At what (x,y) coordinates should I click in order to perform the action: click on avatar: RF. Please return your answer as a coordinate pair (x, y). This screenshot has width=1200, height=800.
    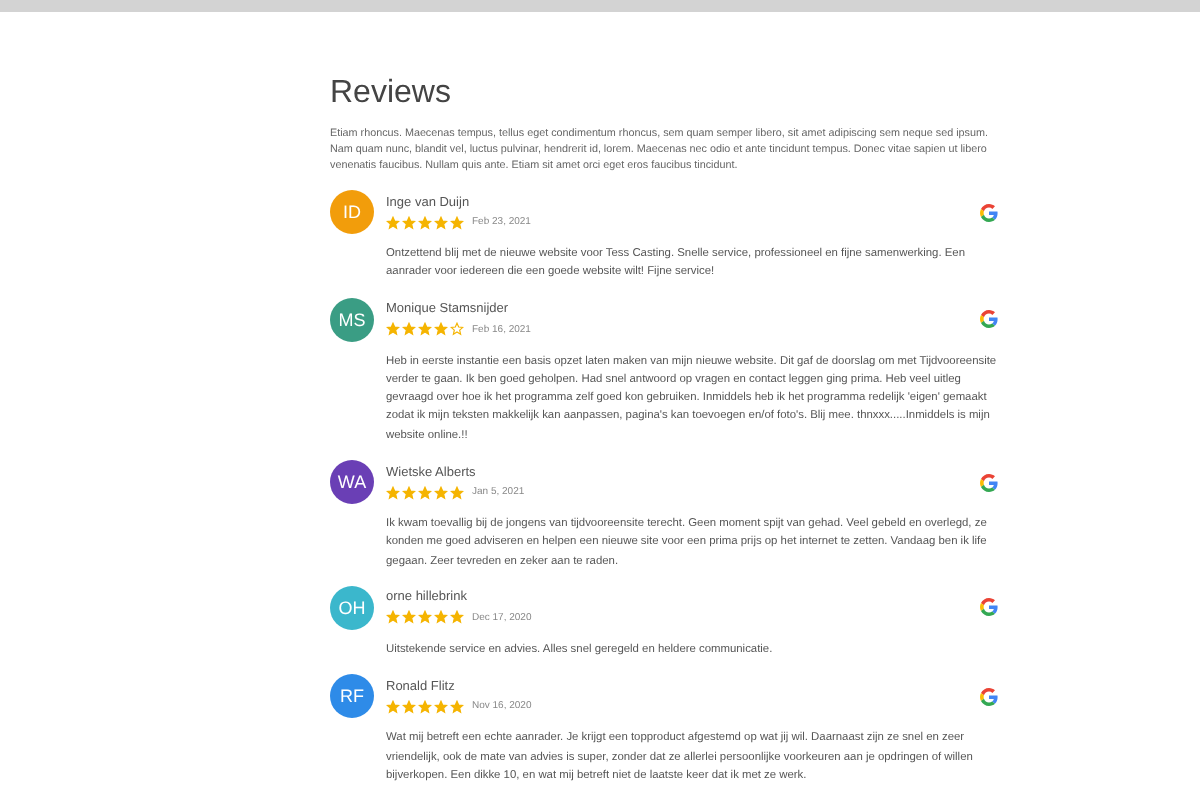
    Looking at the image, I should click on (352, 696).